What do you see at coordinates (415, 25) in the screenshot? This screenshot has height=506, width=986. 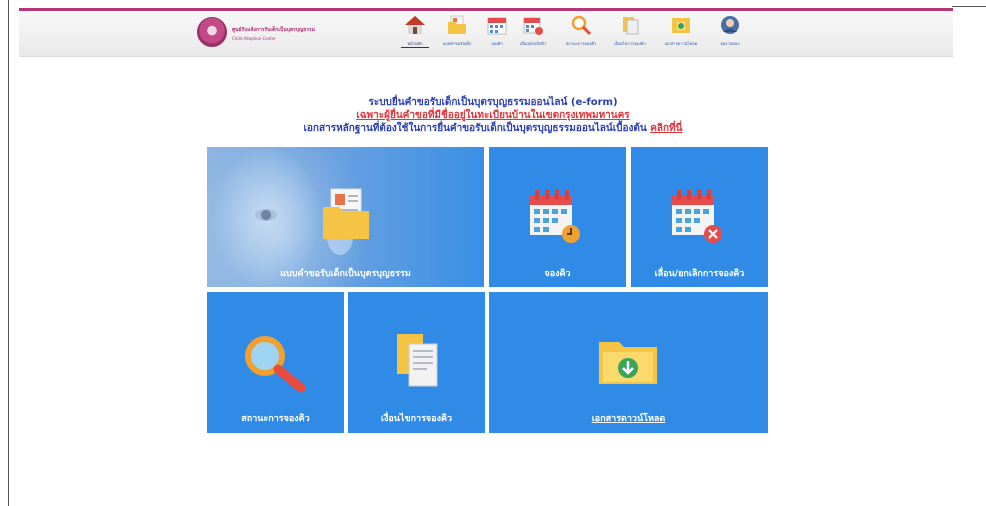 I see `home-icon` at bounding box center [415, 25].